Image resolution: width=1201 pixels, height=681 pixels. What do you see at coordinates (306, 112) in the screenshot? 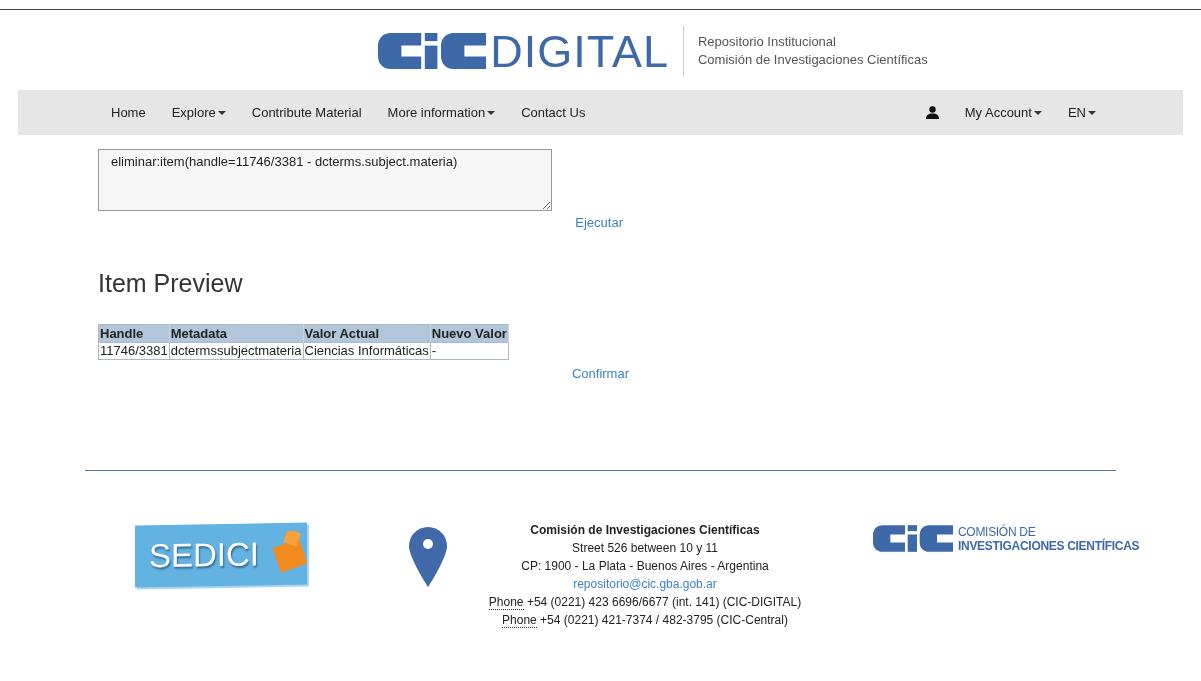
I see `nav-menu-item: Contribute Material` at bounding box center [306, 112].